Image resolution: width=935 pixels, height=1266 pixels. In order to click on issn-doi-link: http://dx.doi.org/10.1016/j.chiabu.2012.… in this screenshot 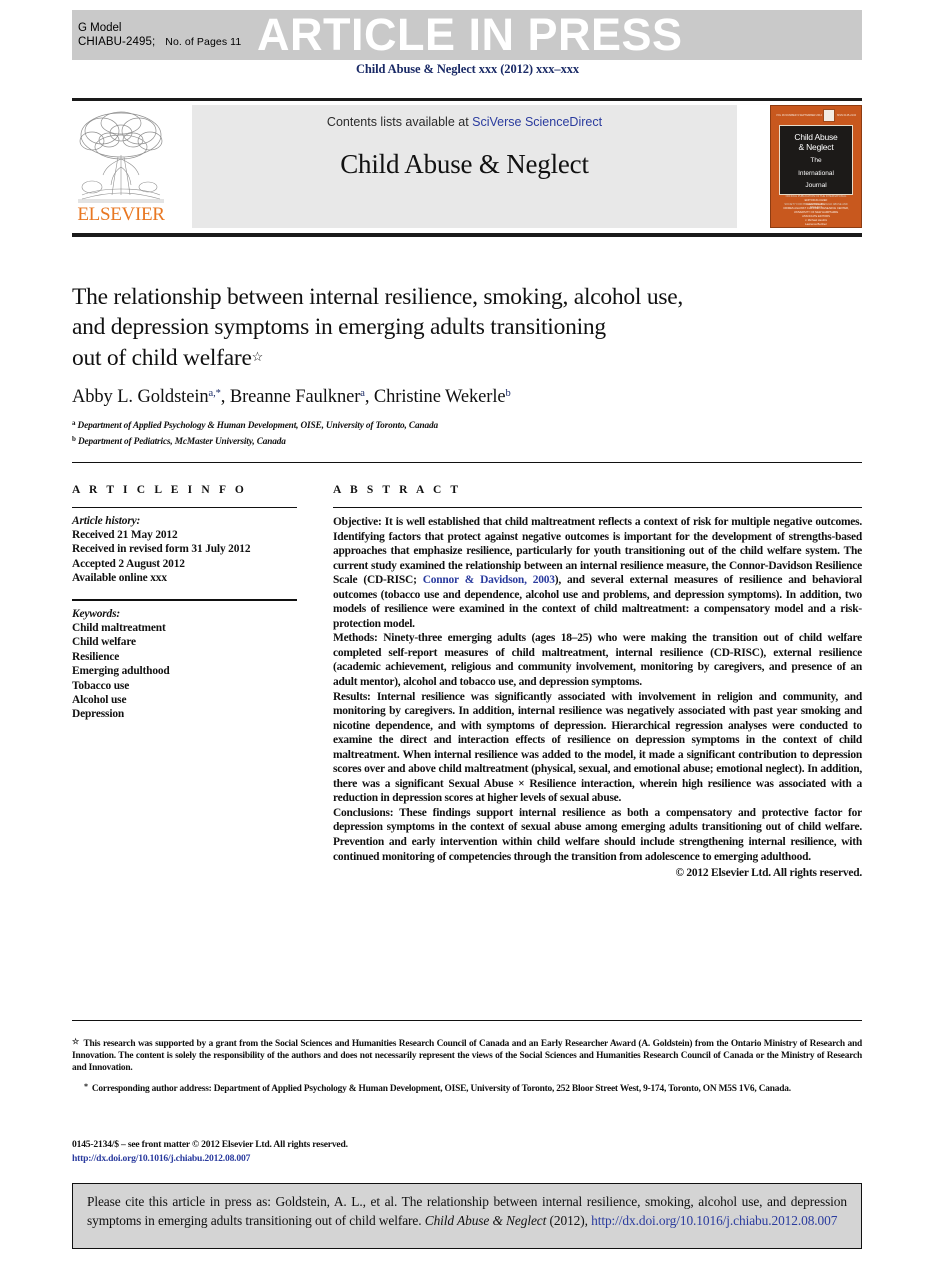, I will do `click(467, 1159)`.